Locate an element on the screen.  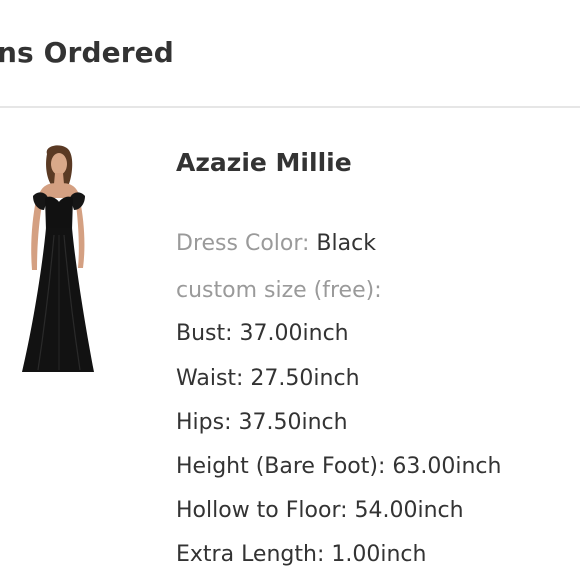
dress-color-value: Black is located at coordinates (346, 243).